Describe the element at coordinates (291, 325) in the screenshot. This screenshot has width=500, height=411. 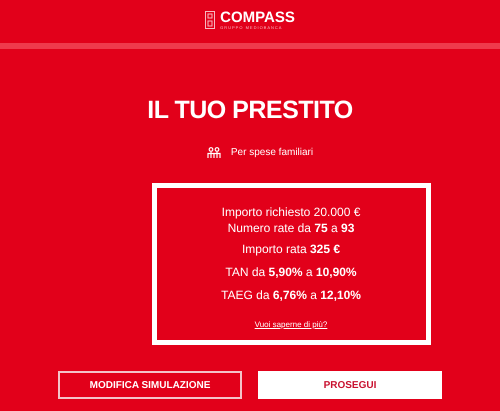
I see `more-info-link: Vuoi saperne di più?` at that location.